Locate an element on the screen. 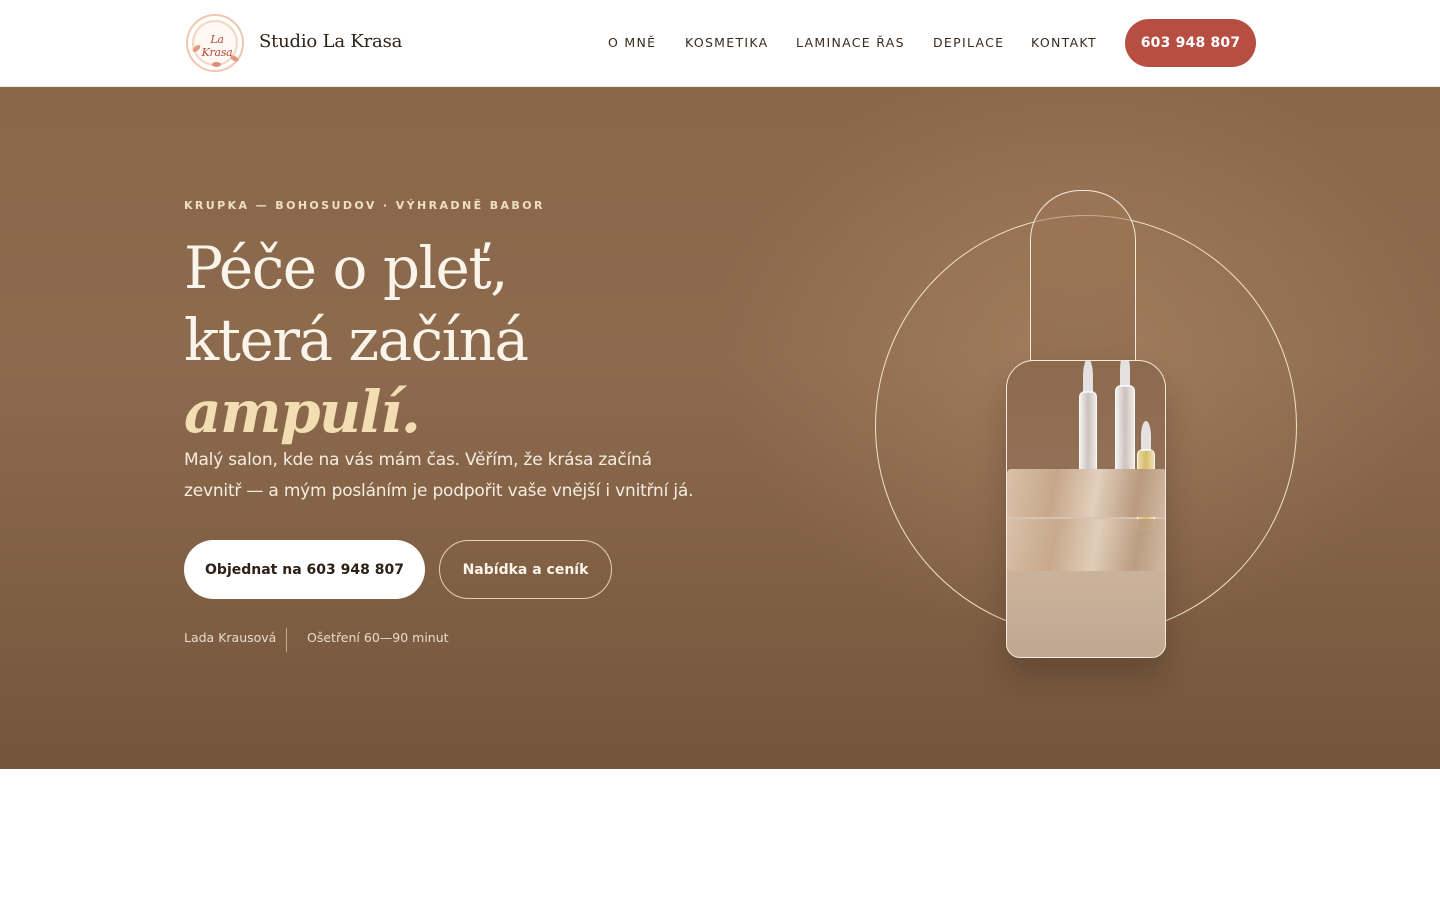 This screenshot has height=900, width=1440. nav-item-kontakt: KONTAKT is located at coordinates (1064, 42).